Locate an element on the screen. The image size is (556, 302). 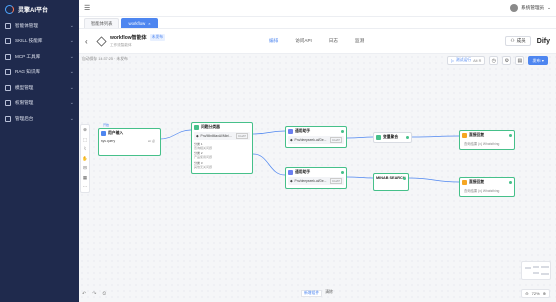
node-title: 用户输入 is located at coordinates (116, 133).